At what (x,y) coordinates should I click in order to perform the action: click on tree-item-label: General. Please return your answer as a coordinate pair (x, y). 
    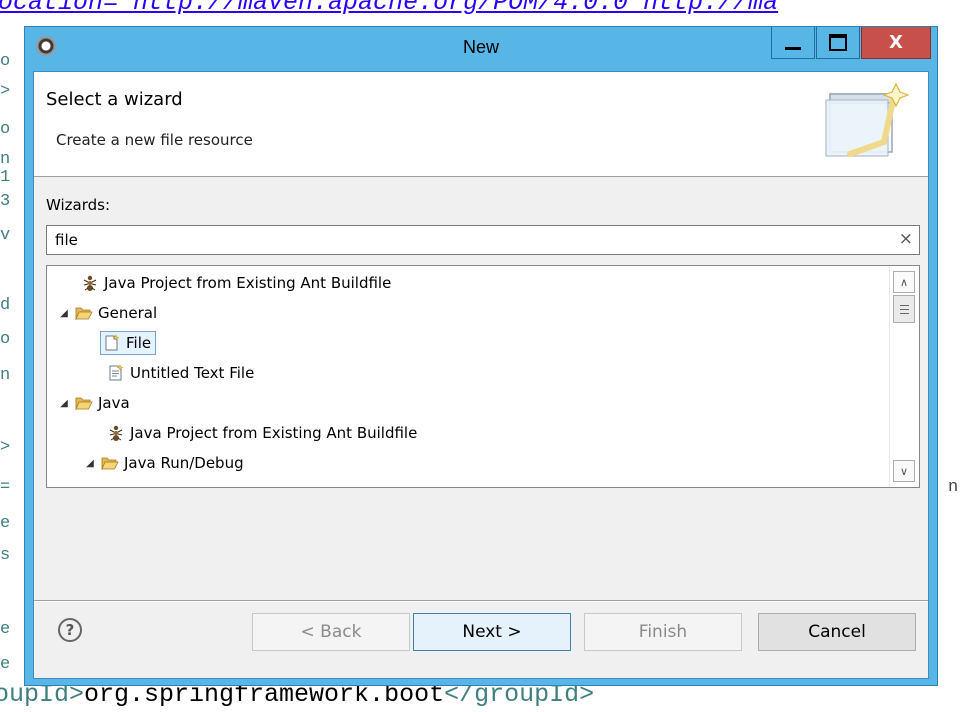
    Looking at the image, I should click on (128, 313).